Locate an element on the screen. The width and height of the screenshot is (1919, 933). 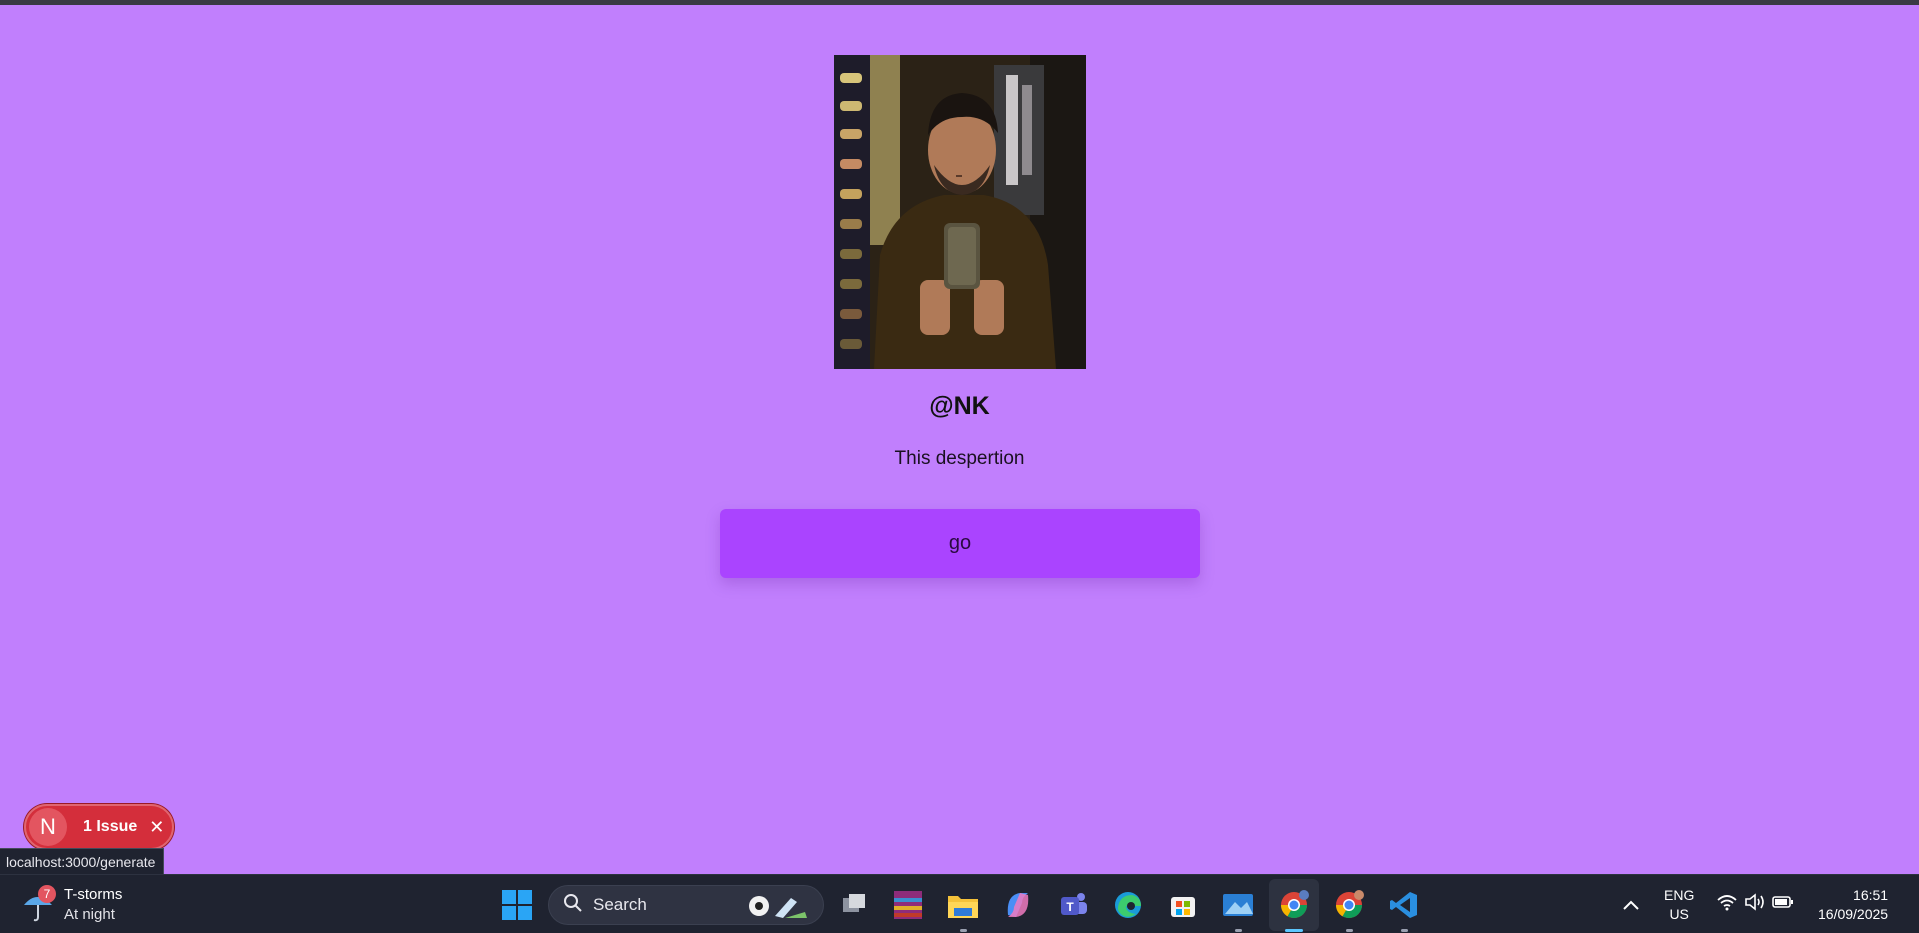
clock-time: 16:51 is located at coordinates (1871, 894).